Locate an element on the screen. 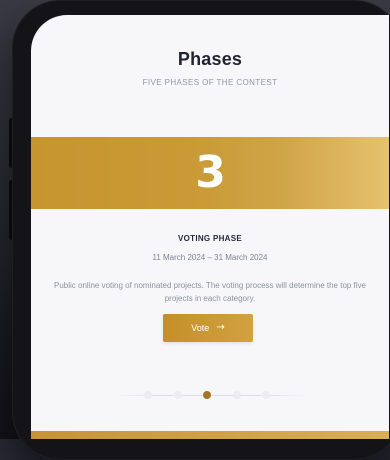 Image resolution: width=390 pixels, height=460 pixels. vote-button: Vote → is located at coordinates (208, 328).